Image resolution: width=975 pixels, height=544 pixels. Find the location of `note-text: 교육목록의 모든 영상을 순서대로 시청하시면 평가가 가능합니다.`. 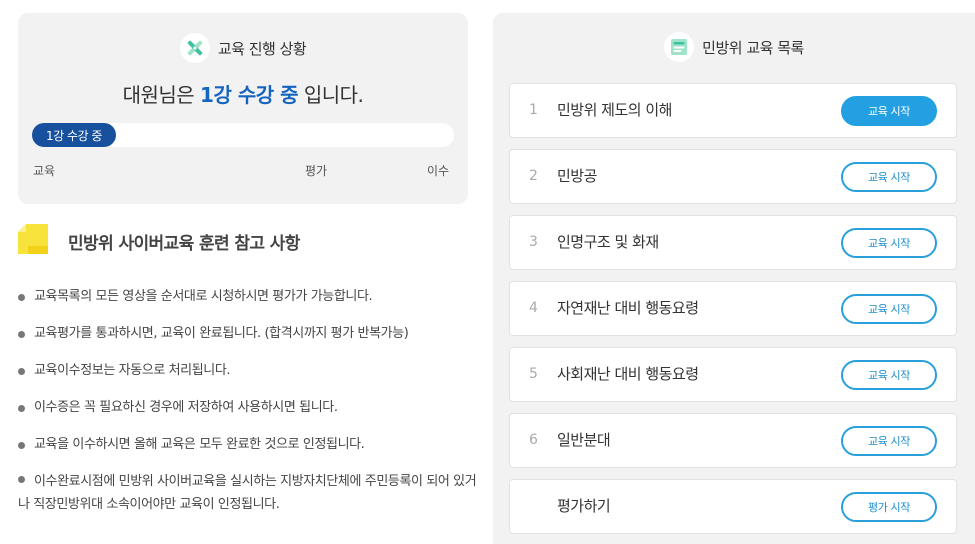

note-text: 교육목록의 모든 영상을 순서대로 시청하시면 평가가 가능합니다. is located at coordinates (203, 296).